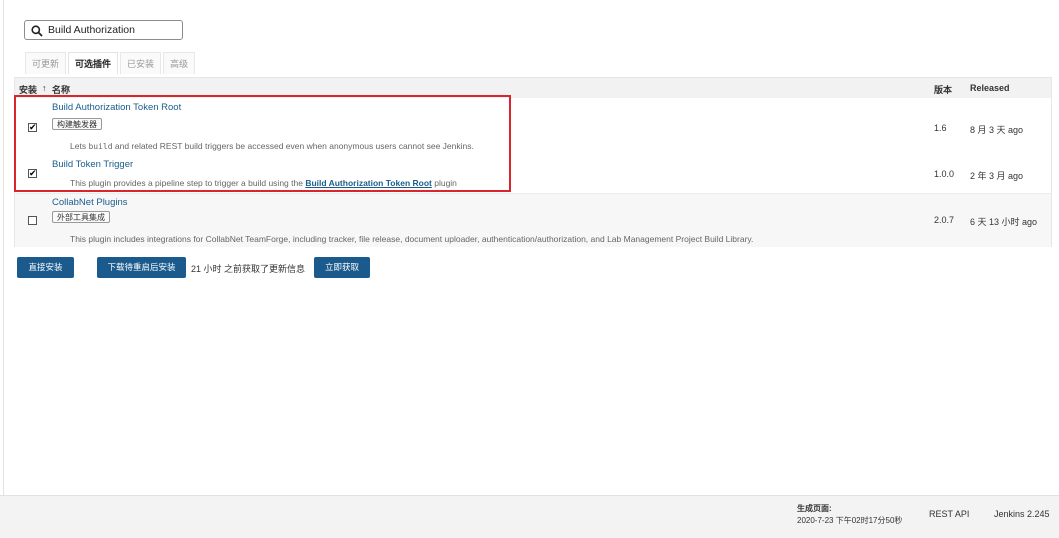  What do you see at coordinates (92, 164) in the screenshot?
I see `plugin-name-link: Build Token Trigger` at bounding box center [92, 164].